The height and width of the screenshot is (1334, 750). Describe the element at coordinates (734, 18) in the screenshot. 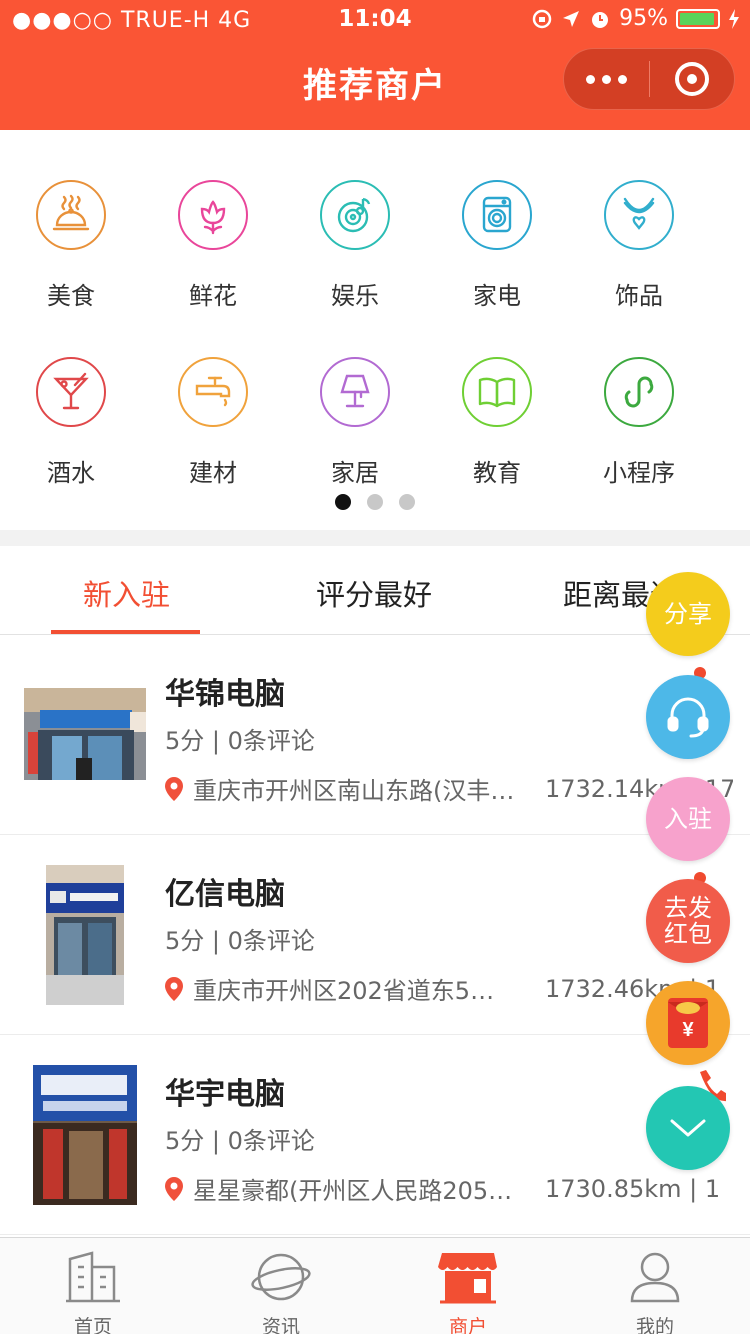

I see `charging-bolt-icon` at that location.